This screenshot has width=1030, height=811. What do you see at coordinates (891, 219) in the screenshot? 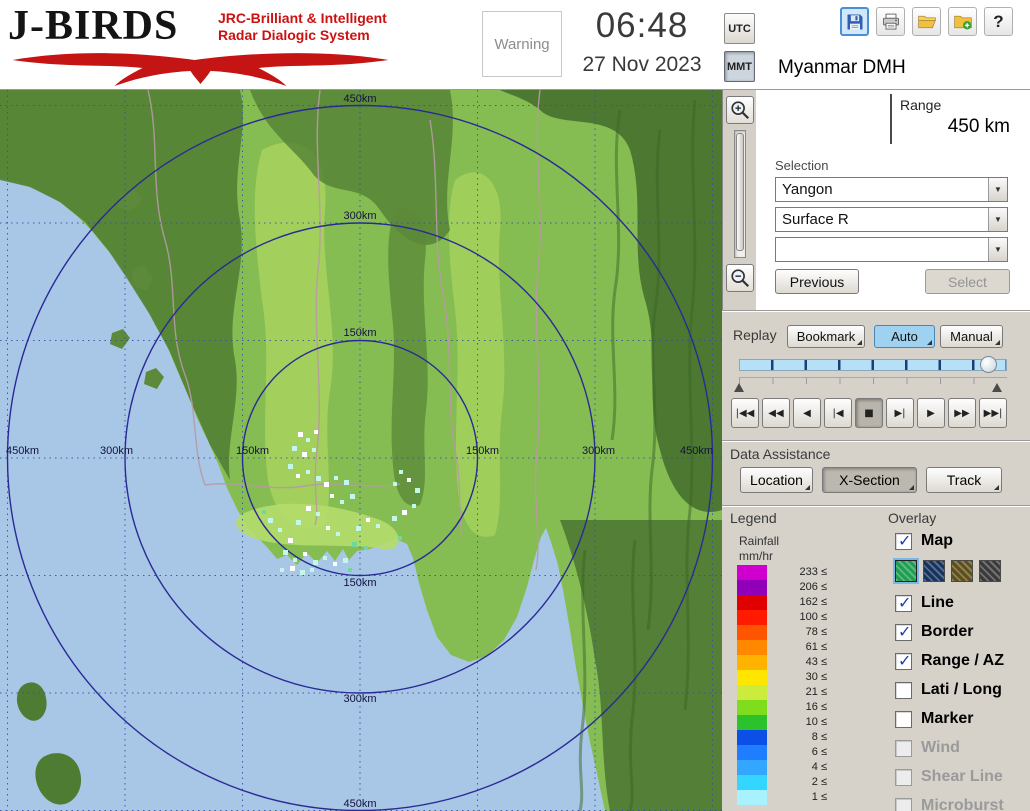
I see `product-dropdown: Surface R ▼` at bounding box center [891, 219].